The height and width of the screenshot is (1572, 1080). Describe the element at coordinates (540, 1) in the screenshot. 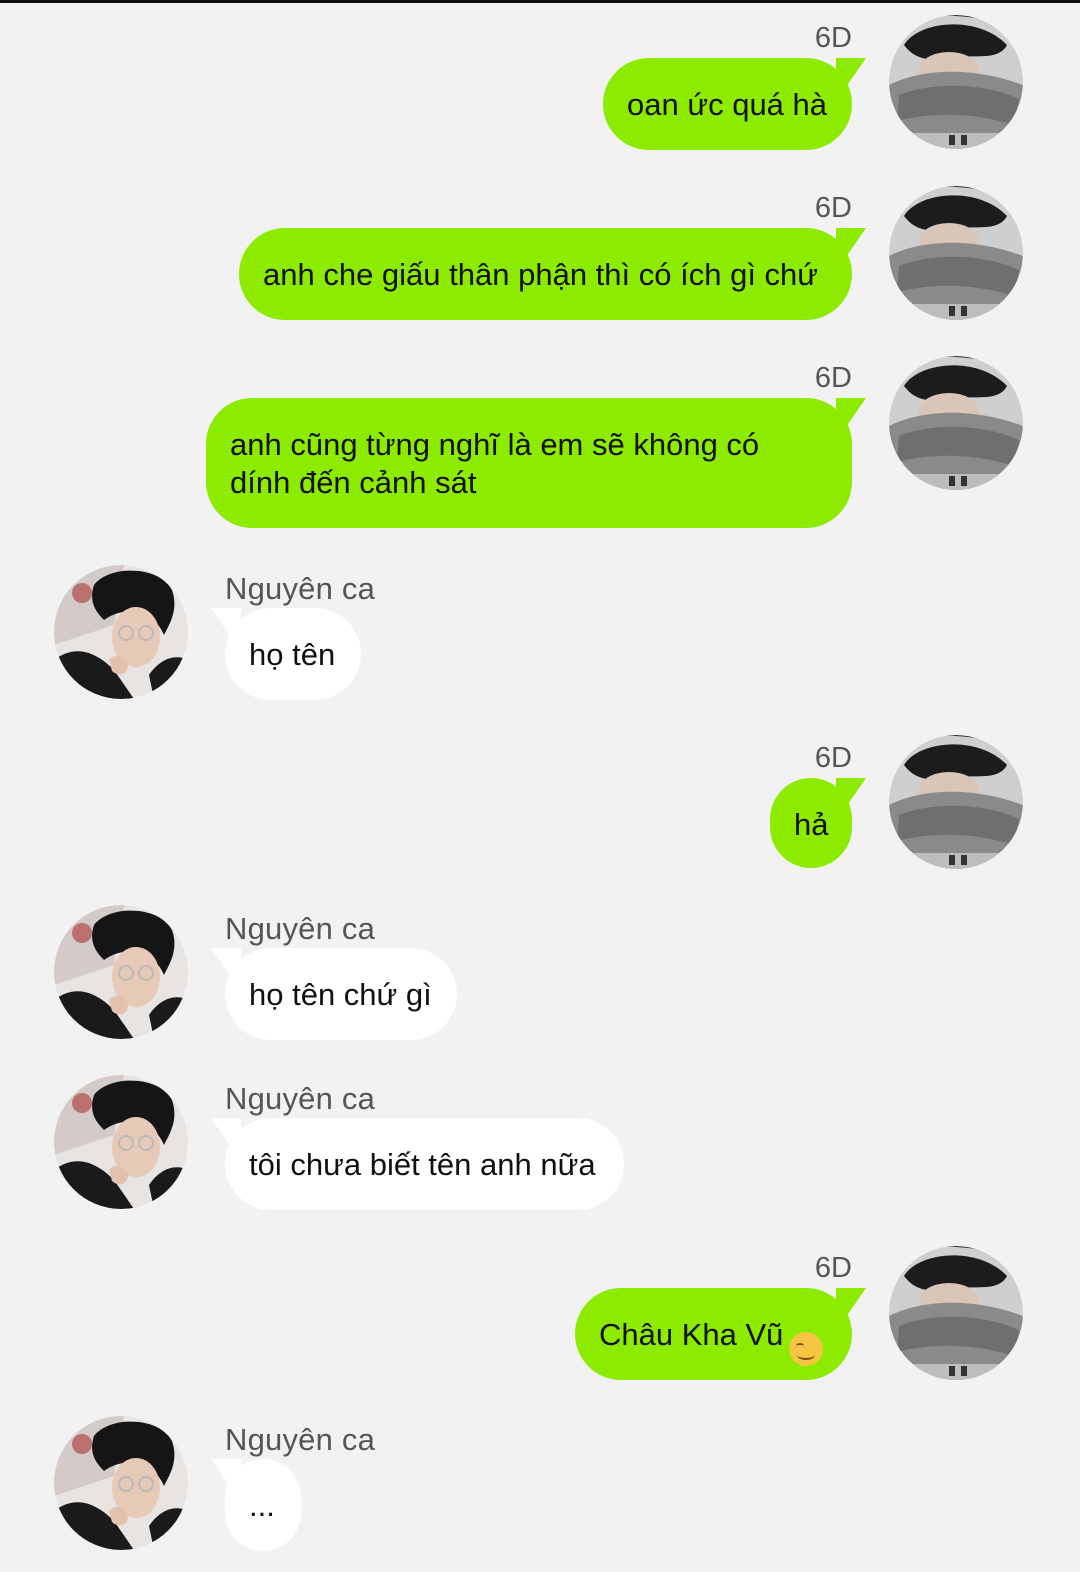

I see `top-divider` at that location.